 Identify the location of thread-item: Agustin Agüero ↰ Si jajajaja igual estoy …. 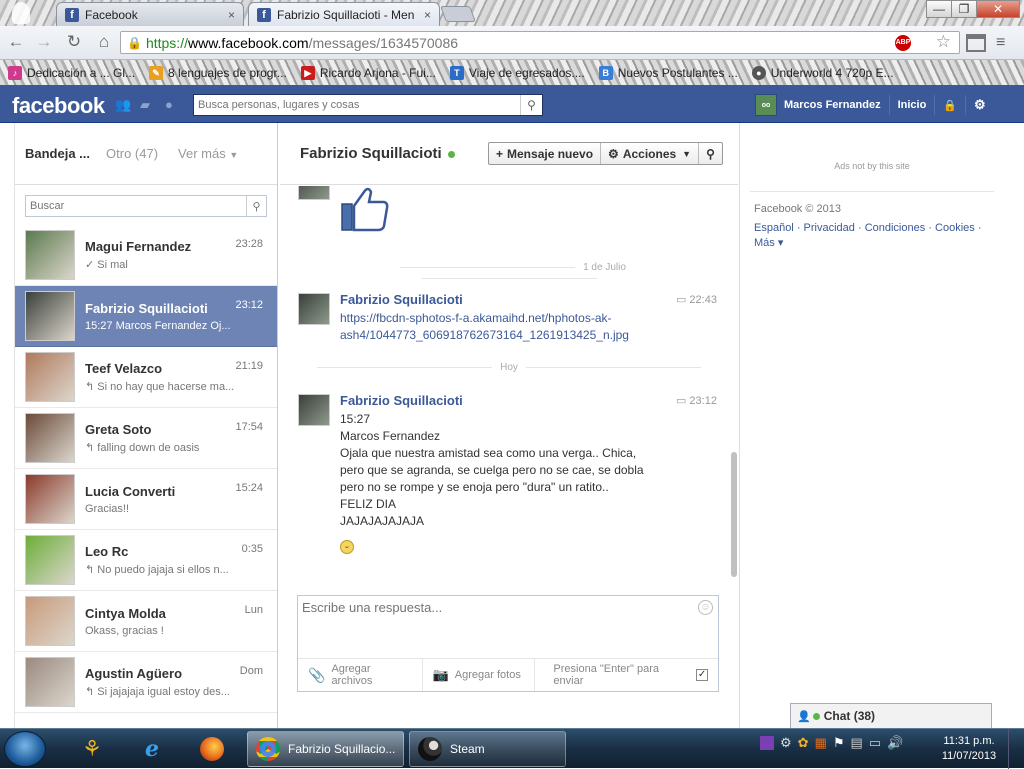
(146, 682).